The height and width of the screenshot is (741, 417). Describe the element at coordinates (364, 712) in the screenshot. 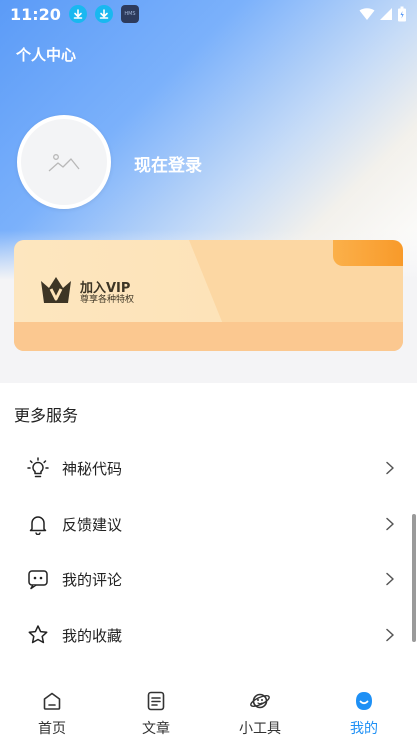

I see `nav-item-profile: 我的` at that location.